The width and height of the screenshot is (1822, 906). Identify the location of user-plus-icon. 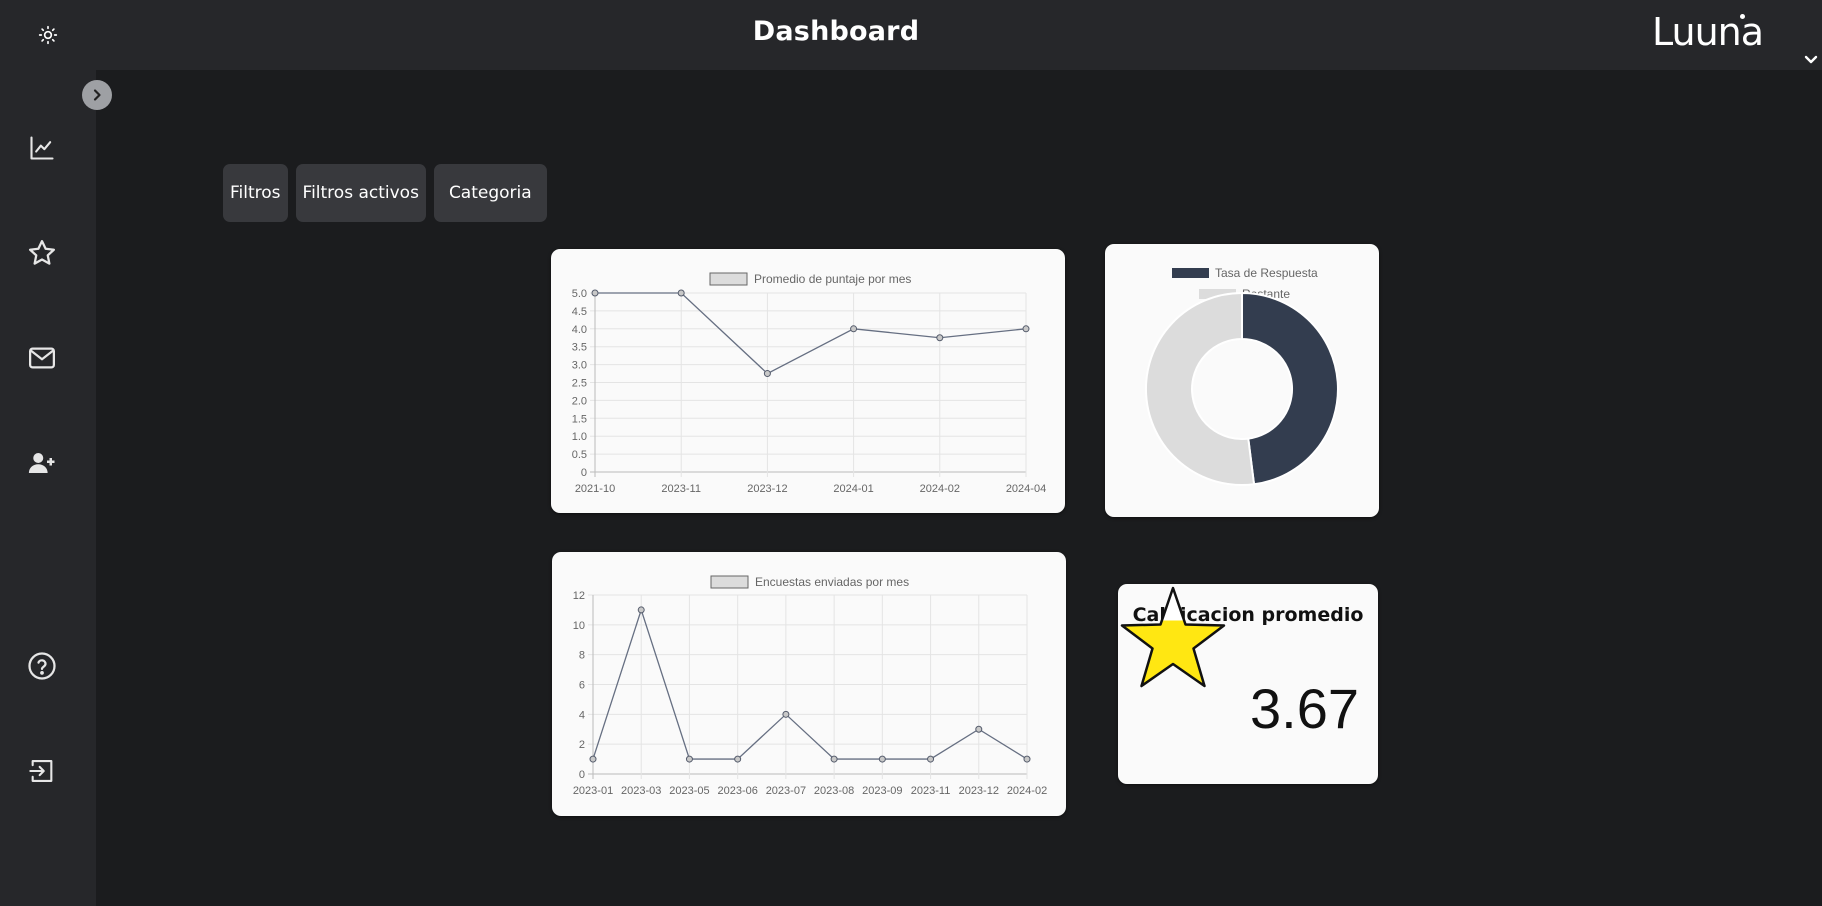
(42, 463).